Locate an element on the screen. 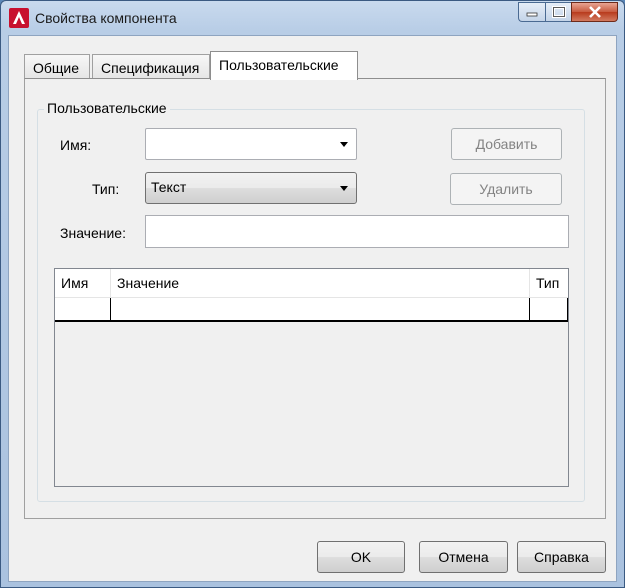 Image resolution: width=625 pixels, height=588 pixels. value-input is located at coordinates (357, 231).